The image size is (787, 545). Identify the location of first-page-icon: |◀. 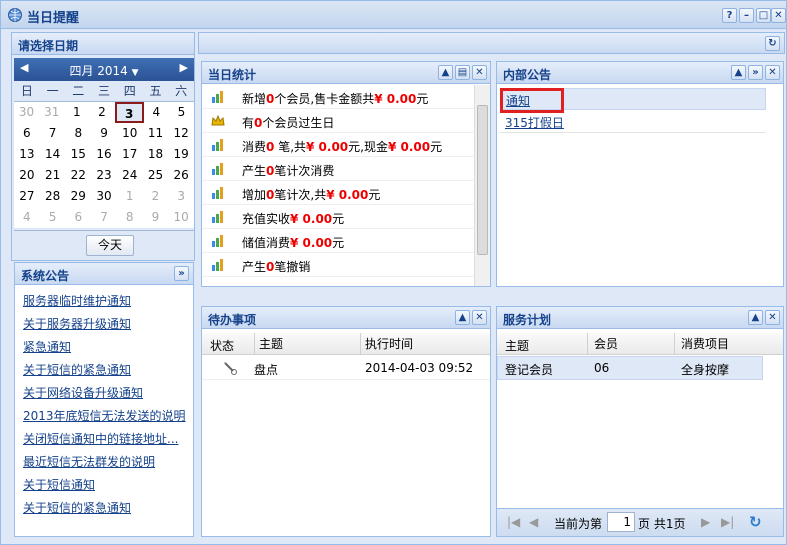
(513, 522).